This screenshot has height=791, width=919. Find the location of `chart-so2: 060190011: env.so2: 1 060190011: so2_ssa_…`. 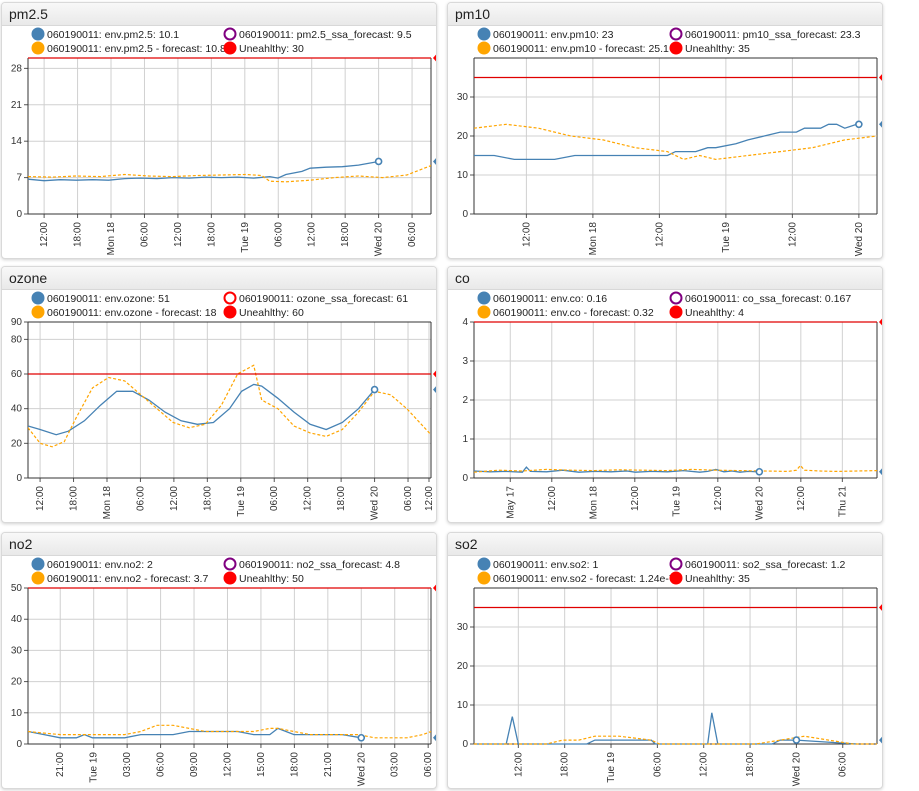

chart-so2: 060190011: env.so2: 1 060190011: so2_ssa_… is located at coordinates (669, 671).